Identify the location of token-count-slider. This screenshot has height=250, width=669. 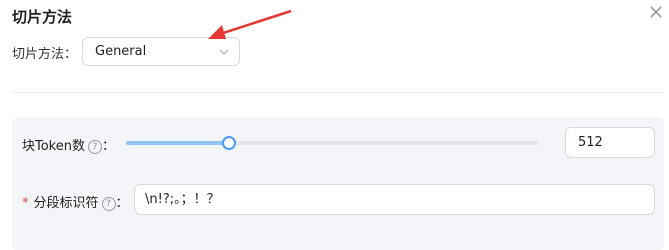
(332, 143).